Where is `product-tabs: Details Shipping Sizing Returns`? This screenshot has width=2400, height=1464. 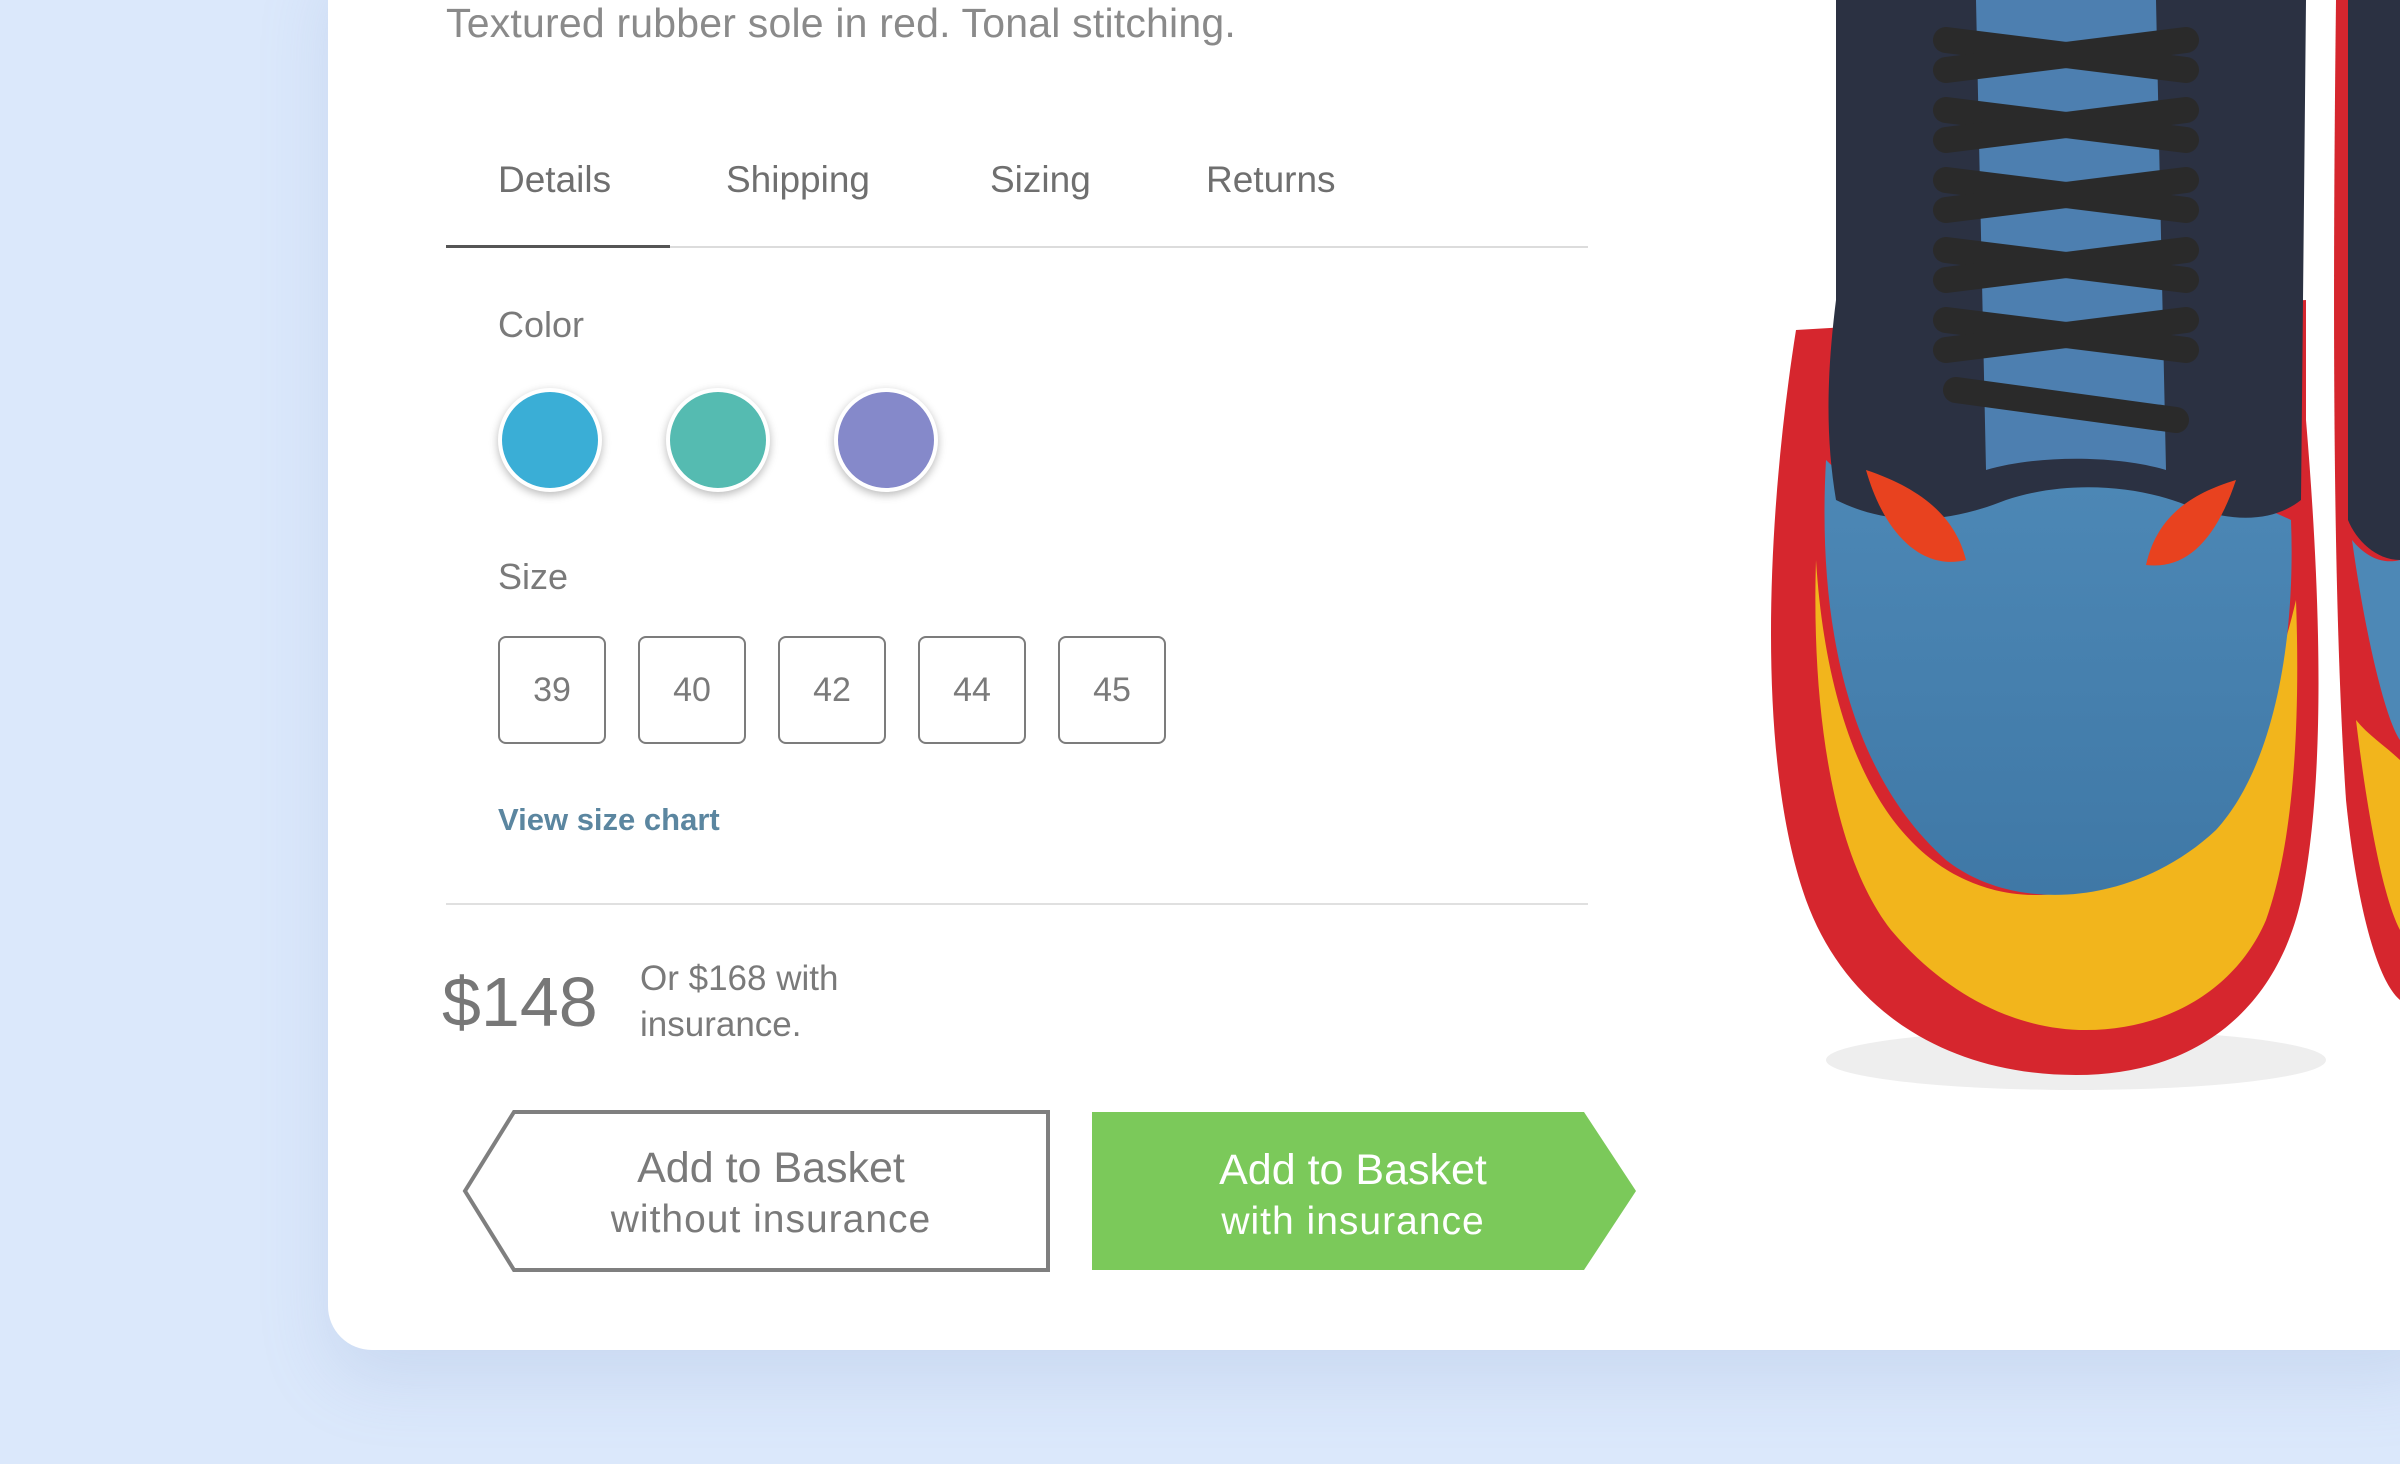
product-tabs: Details Shipping Sizing Returns is located at coordinates (1017, 199).